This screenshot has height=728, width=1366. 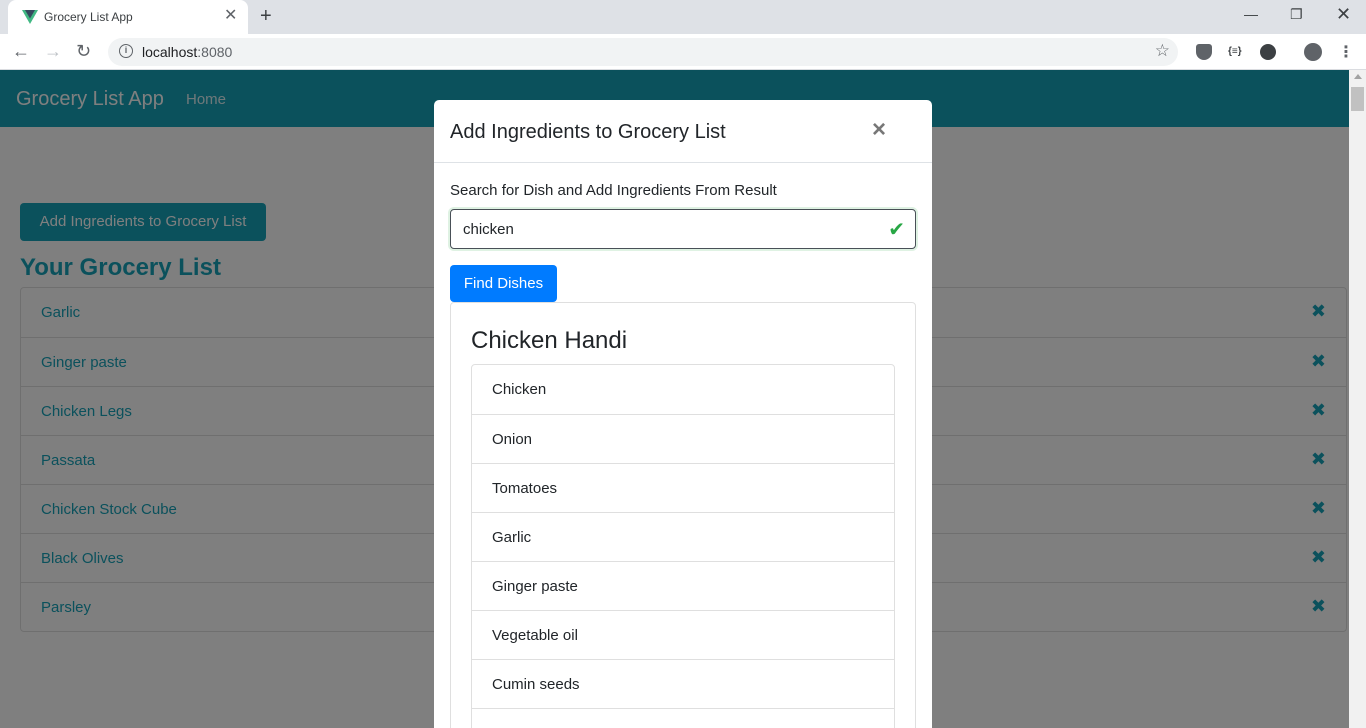 What do you see at coordinates (1343, 14) in the screenshot?
I see `close-window-icon: ✕` at bounding box center [1343, 14].